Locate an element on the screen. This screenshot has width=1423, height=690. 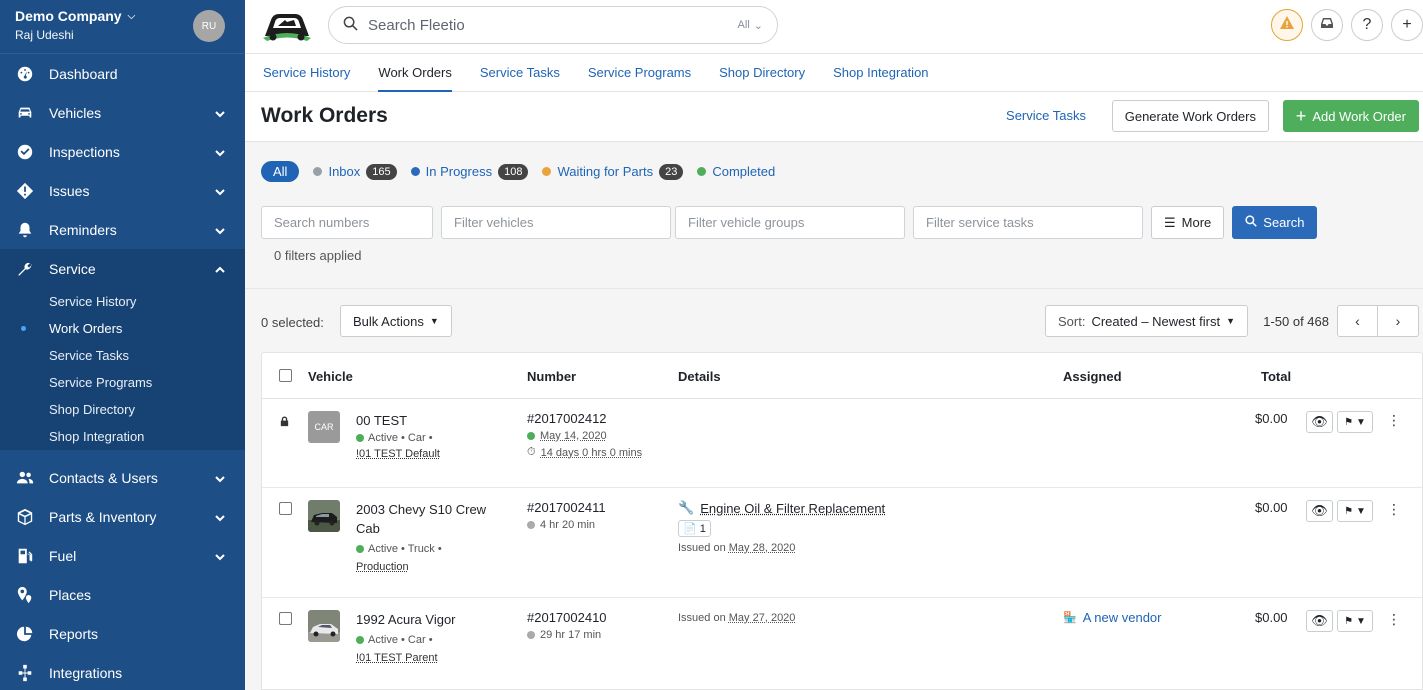
work-order-number: #2017002410 is located at coordinates (567, 617).